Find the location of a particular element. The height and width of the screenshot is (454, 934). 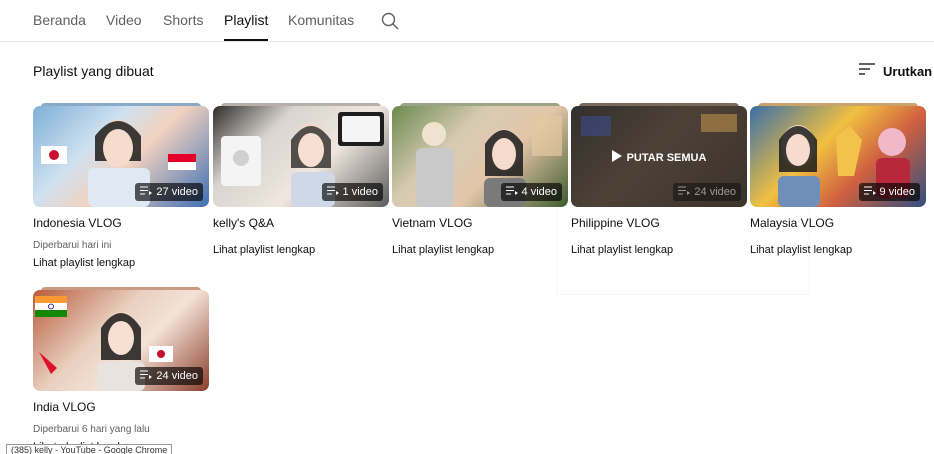

playlist-thumbnail: PUTAR SEMUA 24 video is located at coordinates (659, 155).